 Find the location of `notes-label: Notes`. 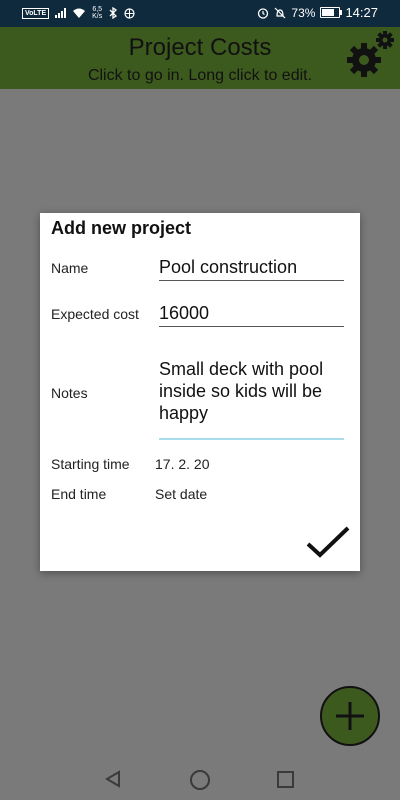

notes-label: Notes is located at coordinates (69, 393).